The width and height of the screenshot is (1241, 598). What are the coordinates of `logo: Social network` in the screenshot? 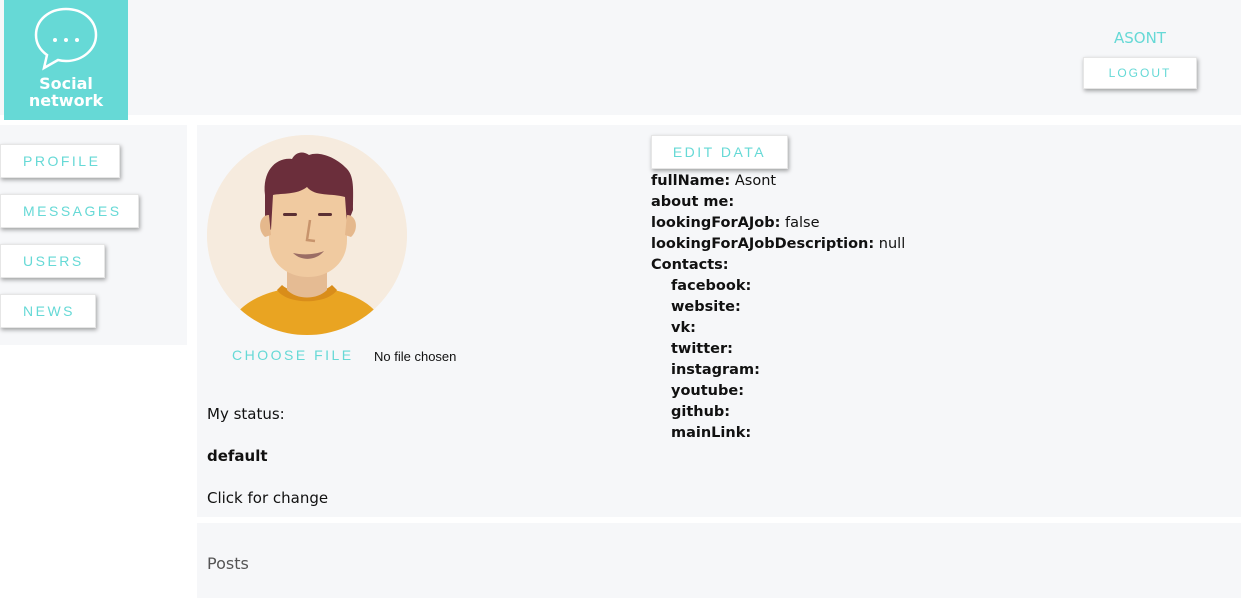 It's located at (66, 60).